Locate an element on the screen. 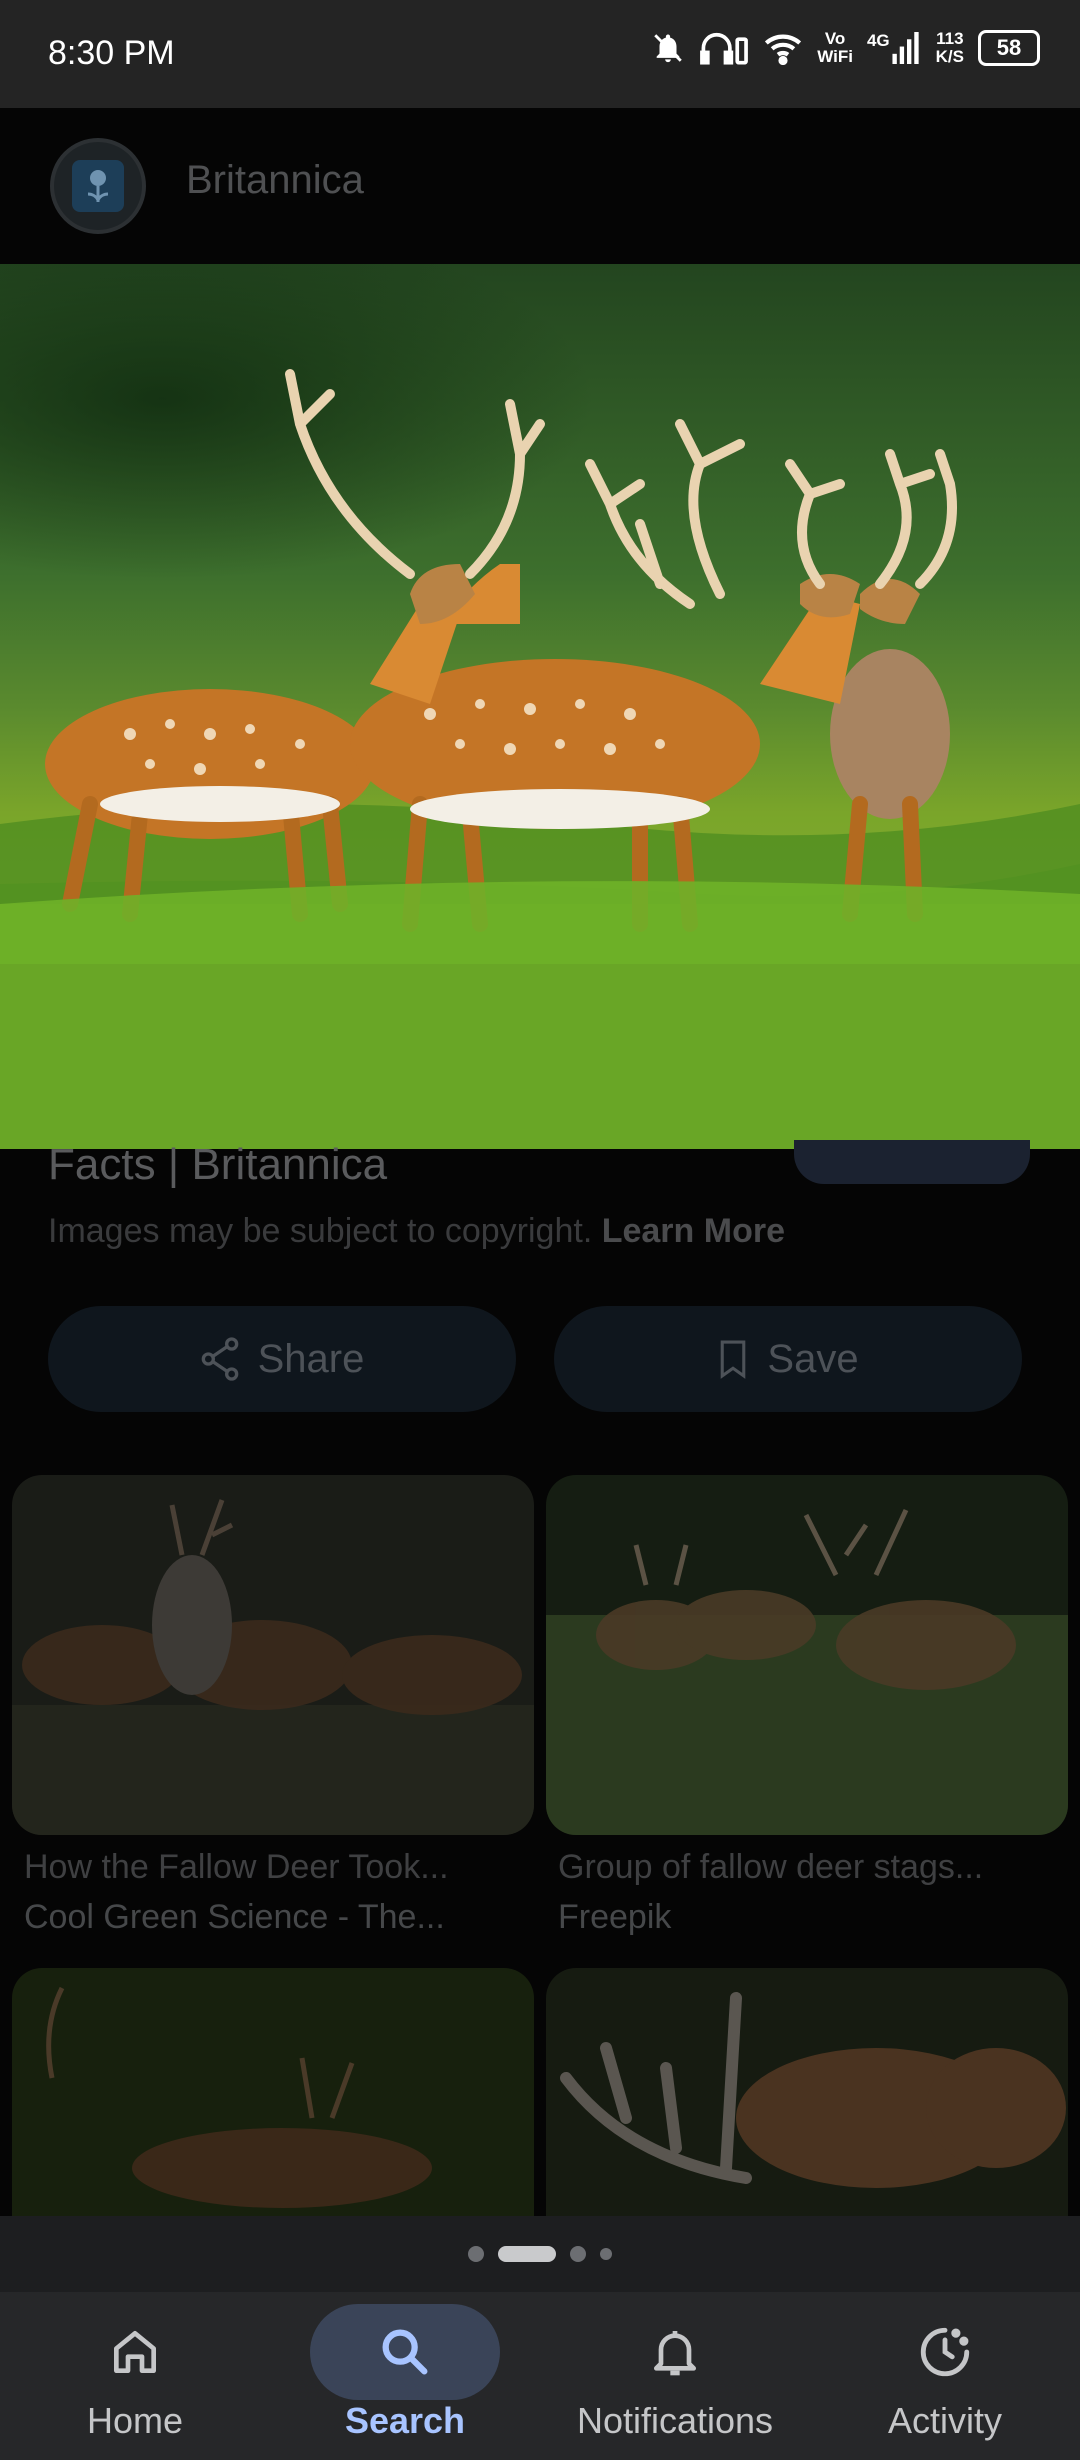 The image size is (1080, 2460). nav-search-icon-wrap is located at coordinates (405, 2352).